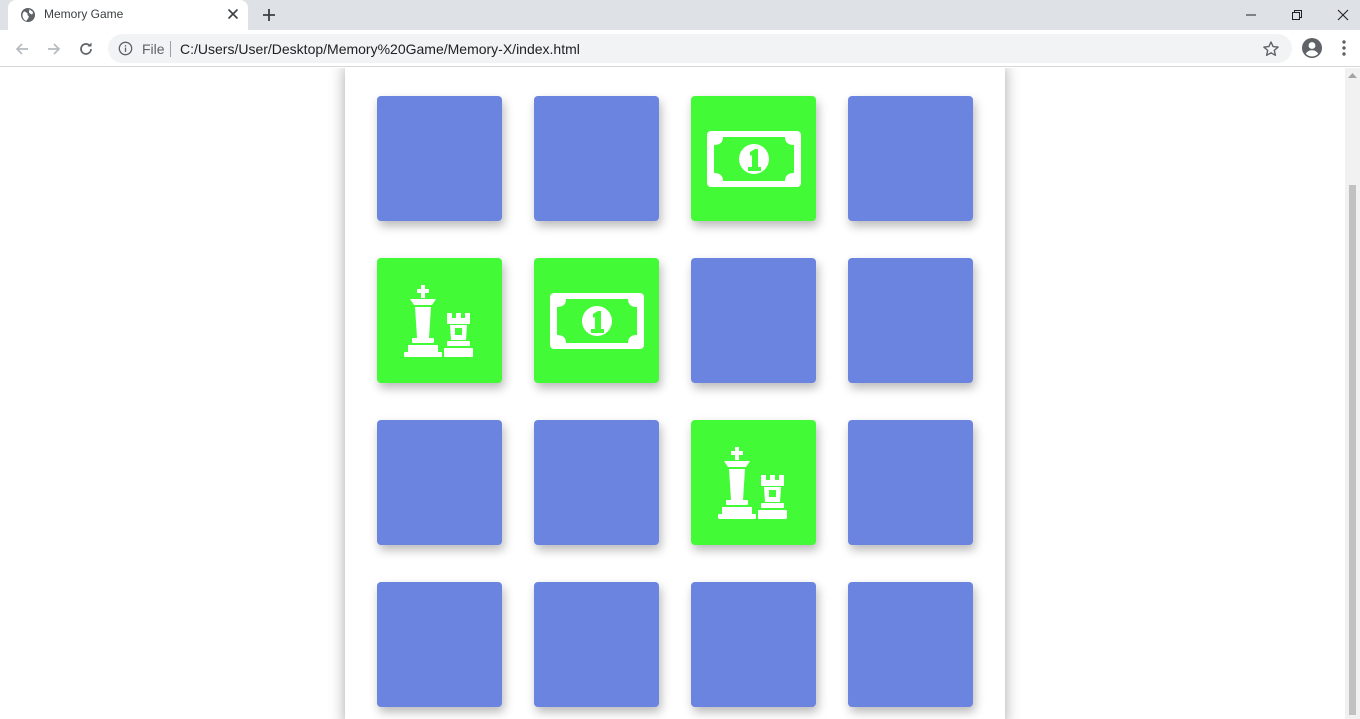  I want to click on minimize-icon, so click(1251, 15).